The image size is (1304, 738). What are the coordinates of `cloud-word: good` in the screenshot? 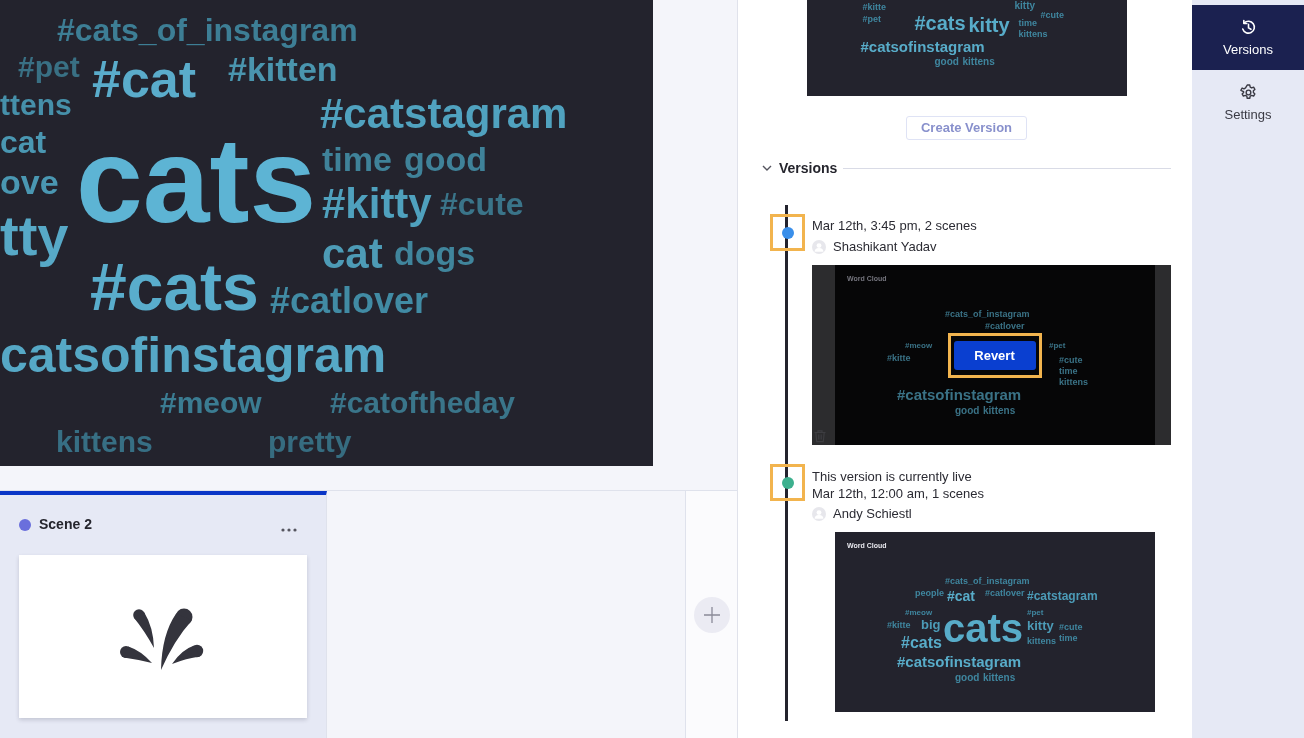 It's located at (446, 160).